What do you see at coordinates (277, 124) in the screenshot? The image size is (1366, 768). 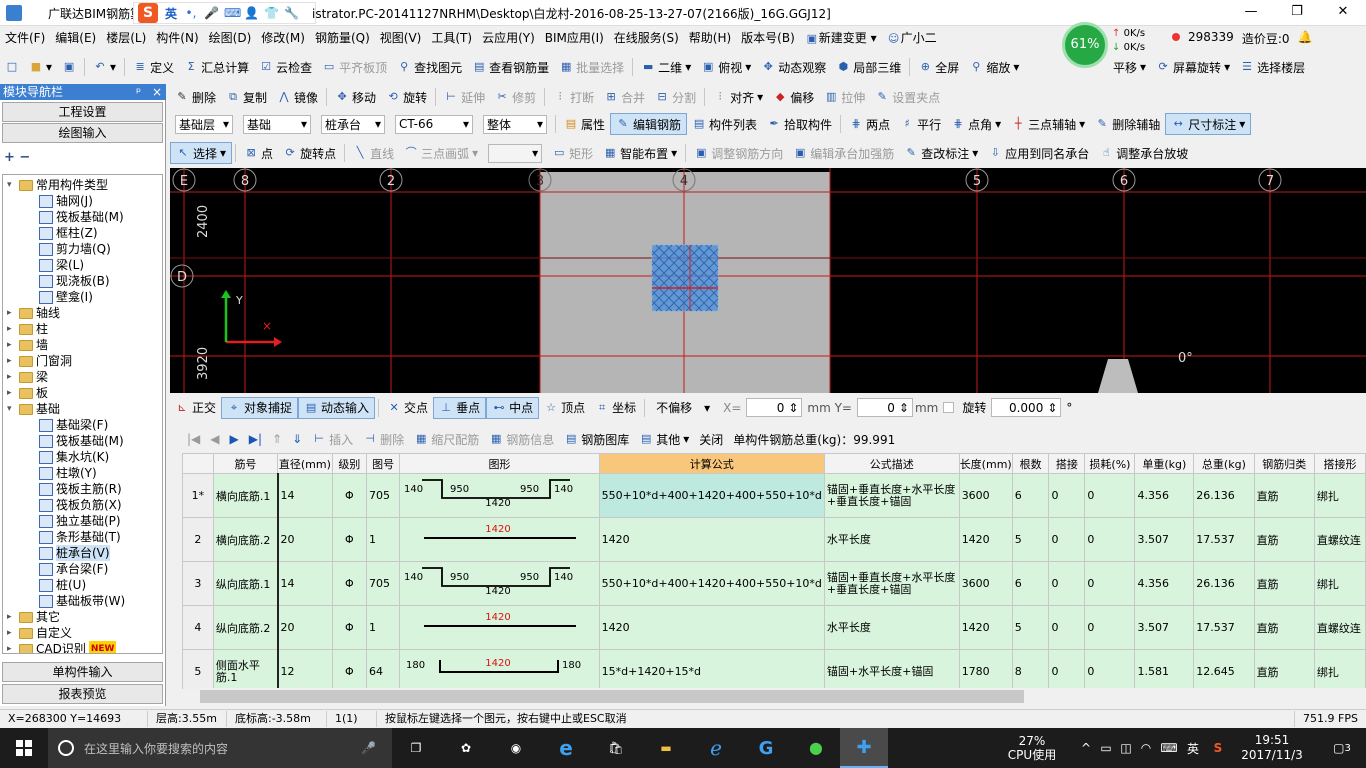 I see `type-select: 基础 ▾` at bounding box center [277, 124].